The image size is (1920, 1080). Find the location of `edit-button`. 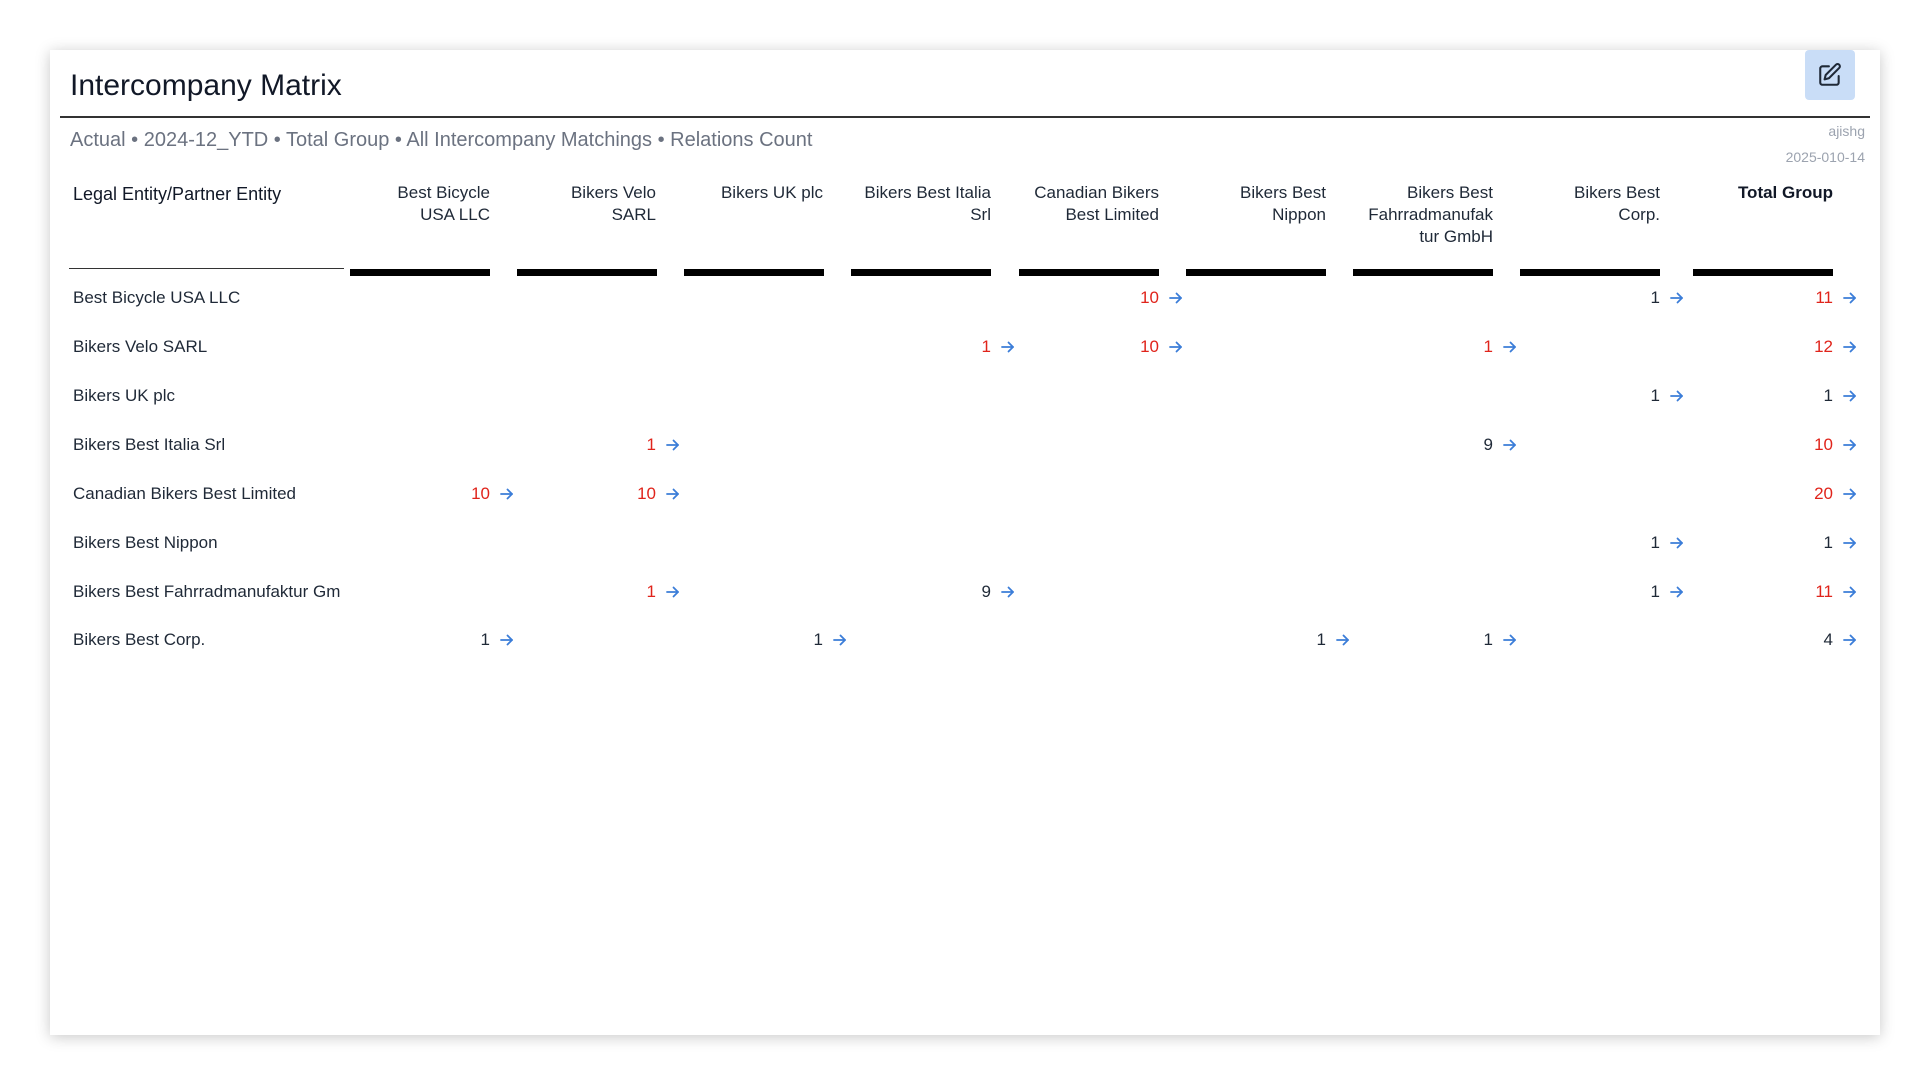

edit-button is located at coordinates (1830, 75).